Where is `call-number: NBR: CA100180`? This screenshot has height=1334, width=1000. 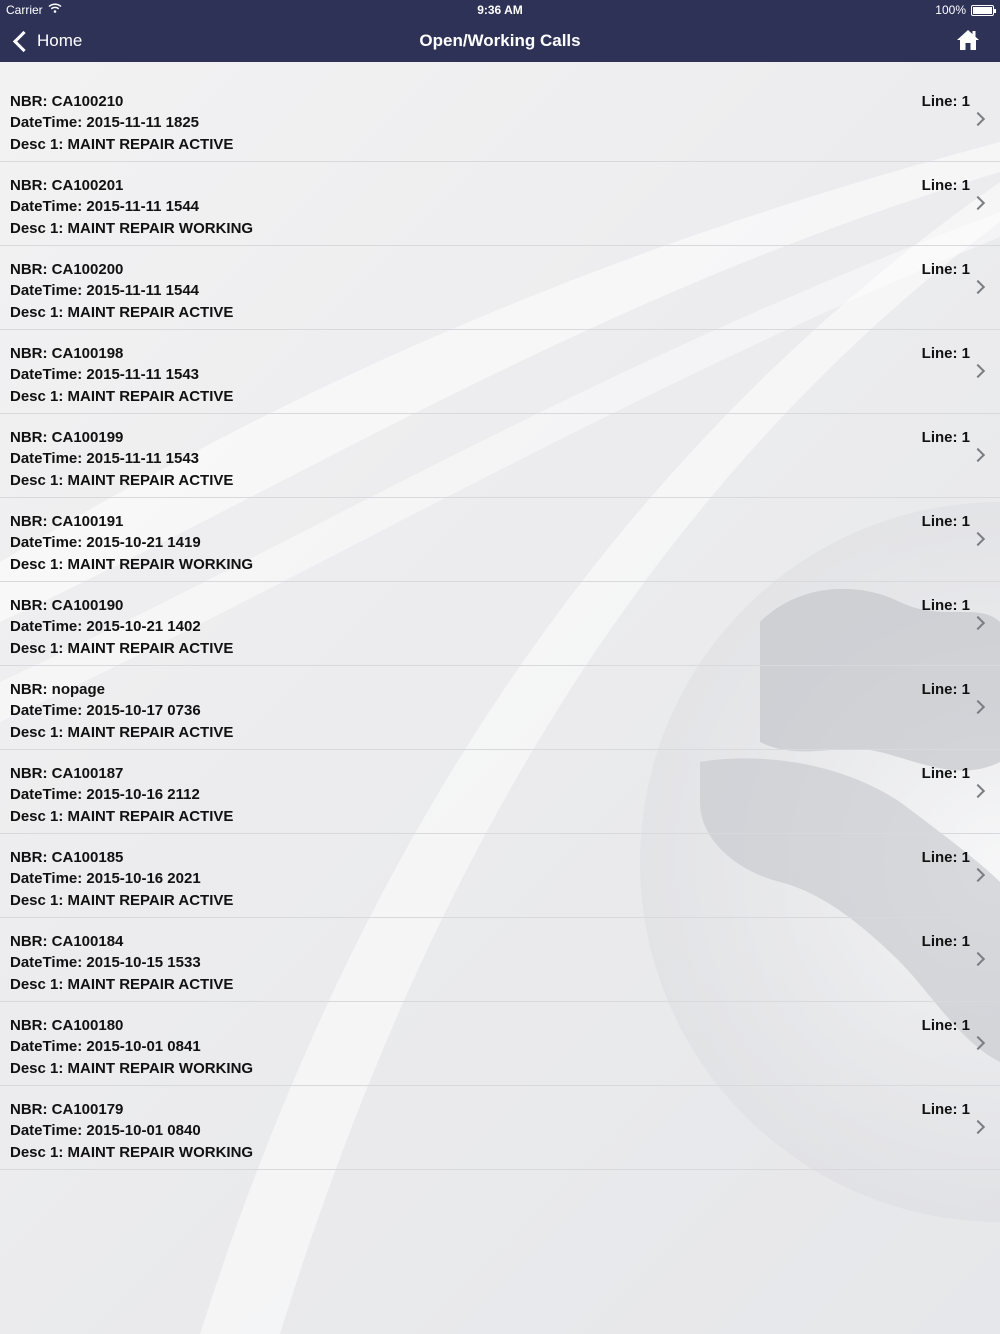 call-number: NBR: CA100180 is located at coordinates (67, 1025).